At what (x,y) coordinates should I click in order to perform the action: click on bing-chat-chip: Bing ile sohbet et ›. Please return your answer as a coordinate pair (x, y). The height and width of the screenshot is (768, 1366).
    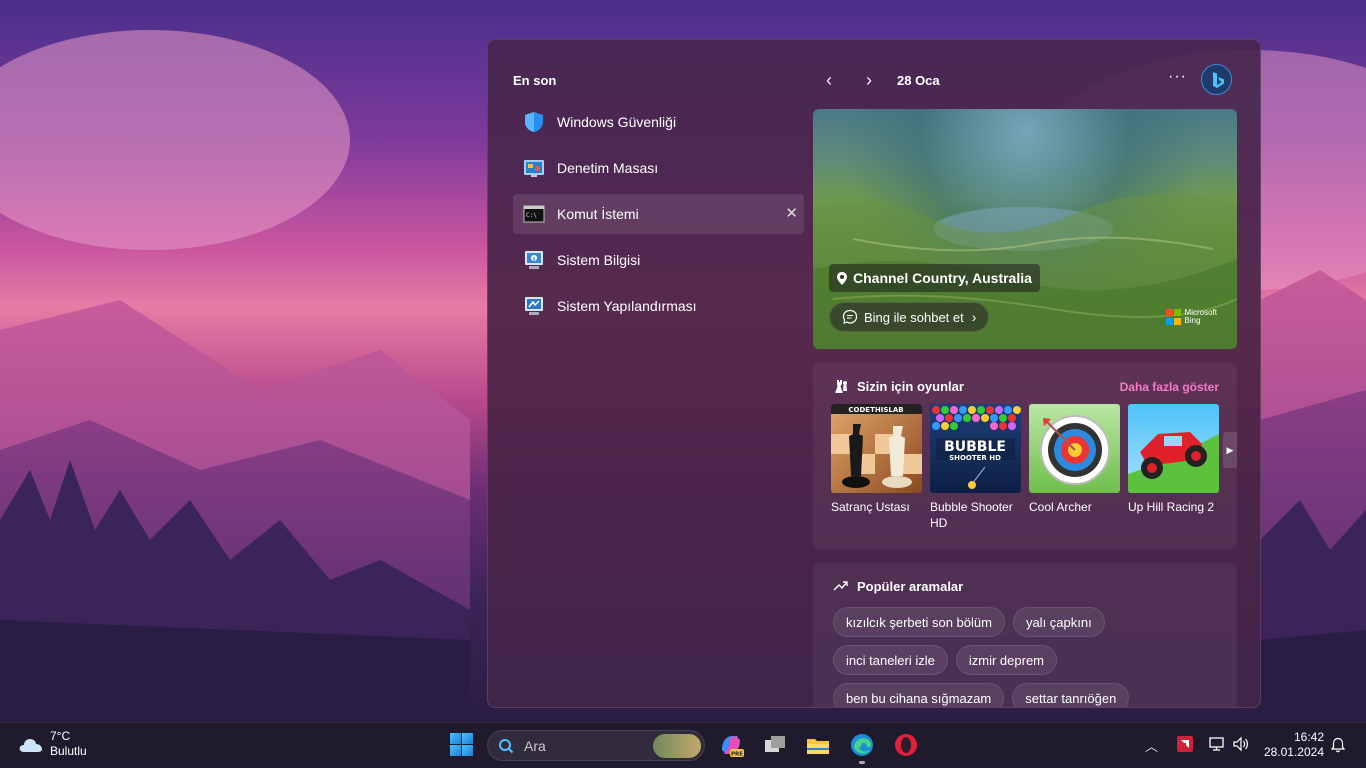
    Looking at the image, I should click on (909, 317).